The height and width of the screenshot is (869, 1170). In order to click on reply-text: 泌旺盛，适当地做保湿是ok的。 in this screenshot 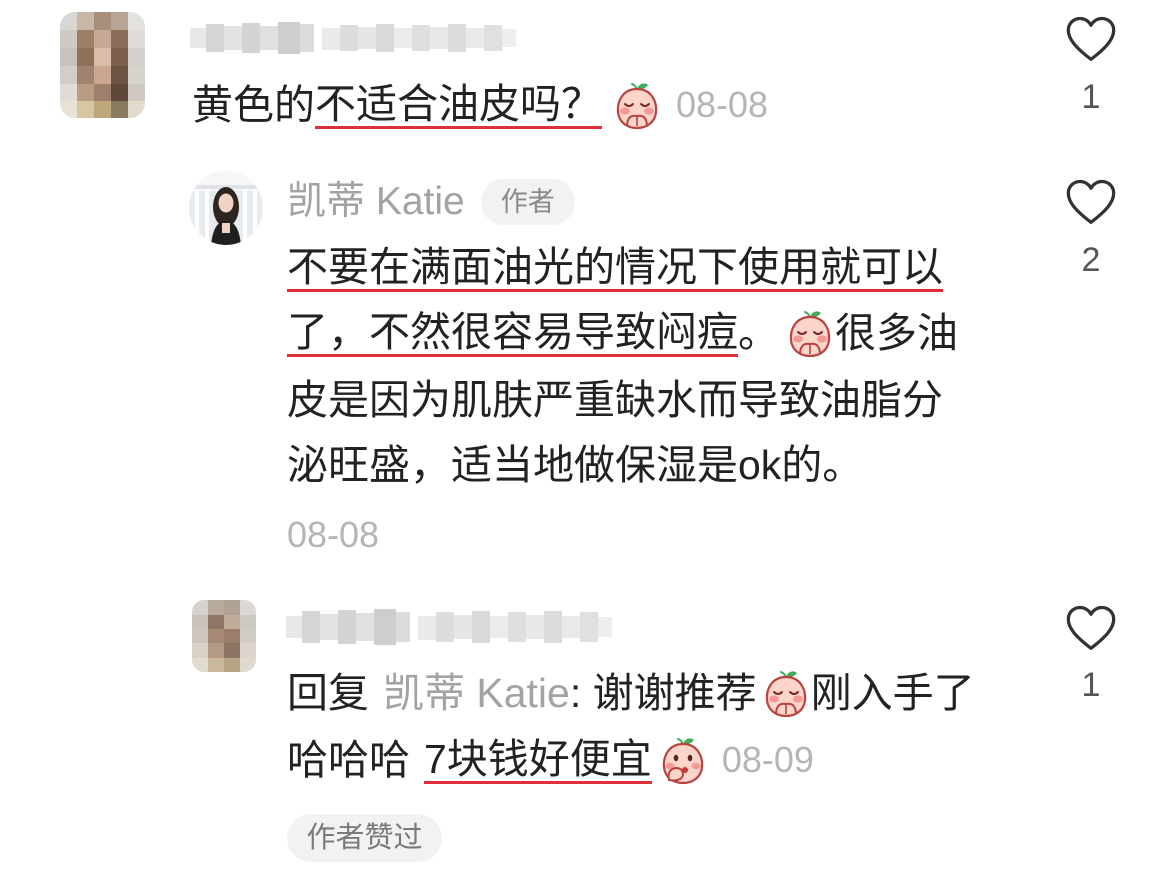, I will do `click(575, 465)`.